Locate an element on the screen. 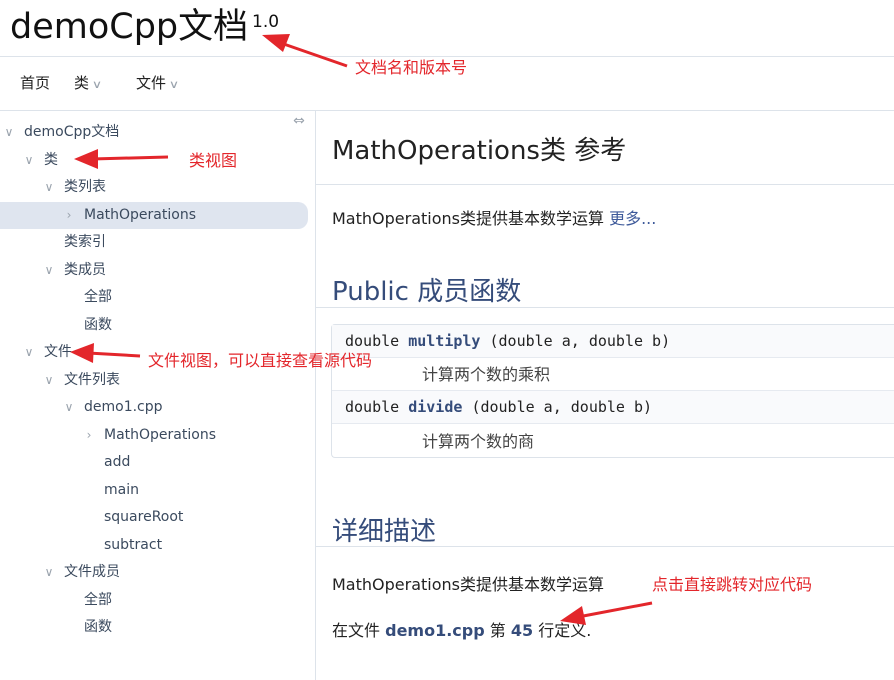  member-signature-divide: double divide (double a, double b) is located at coordinates (613, 407).